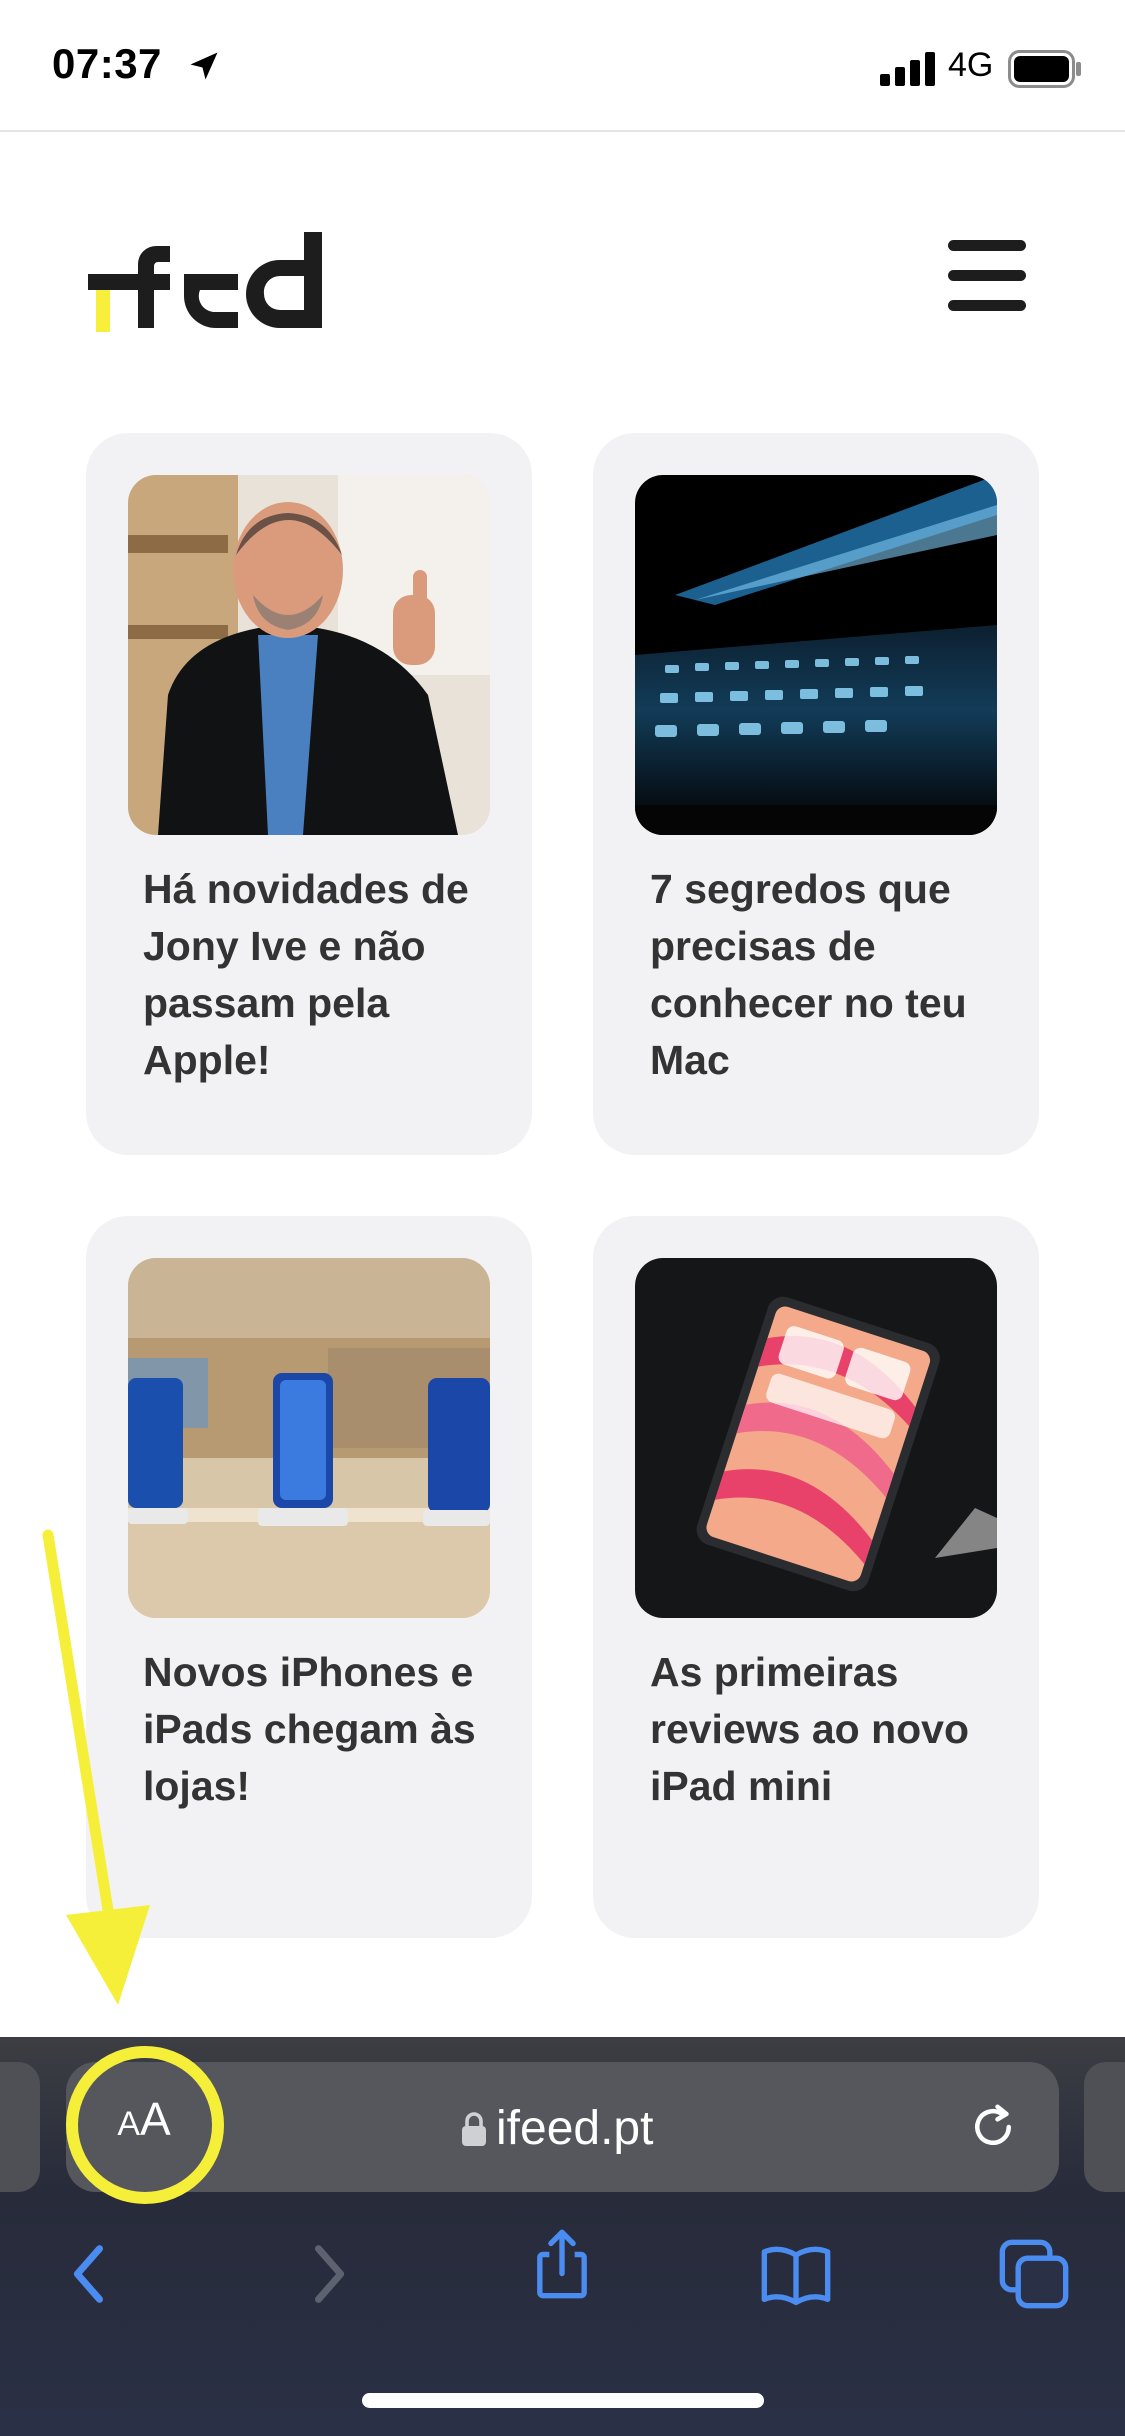 The width and height of the screenshot is (1125, 2436). Describe the element at coordinates (90, 2274) in the screenshot. I see `back-icon` at that location.